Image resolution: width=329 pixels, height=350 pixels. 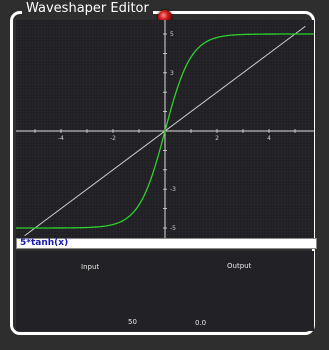 What do you see at coordinates (217, 138) in the screenshot?
I see `x-tick-label: 2` at bounding box center [217, 138].